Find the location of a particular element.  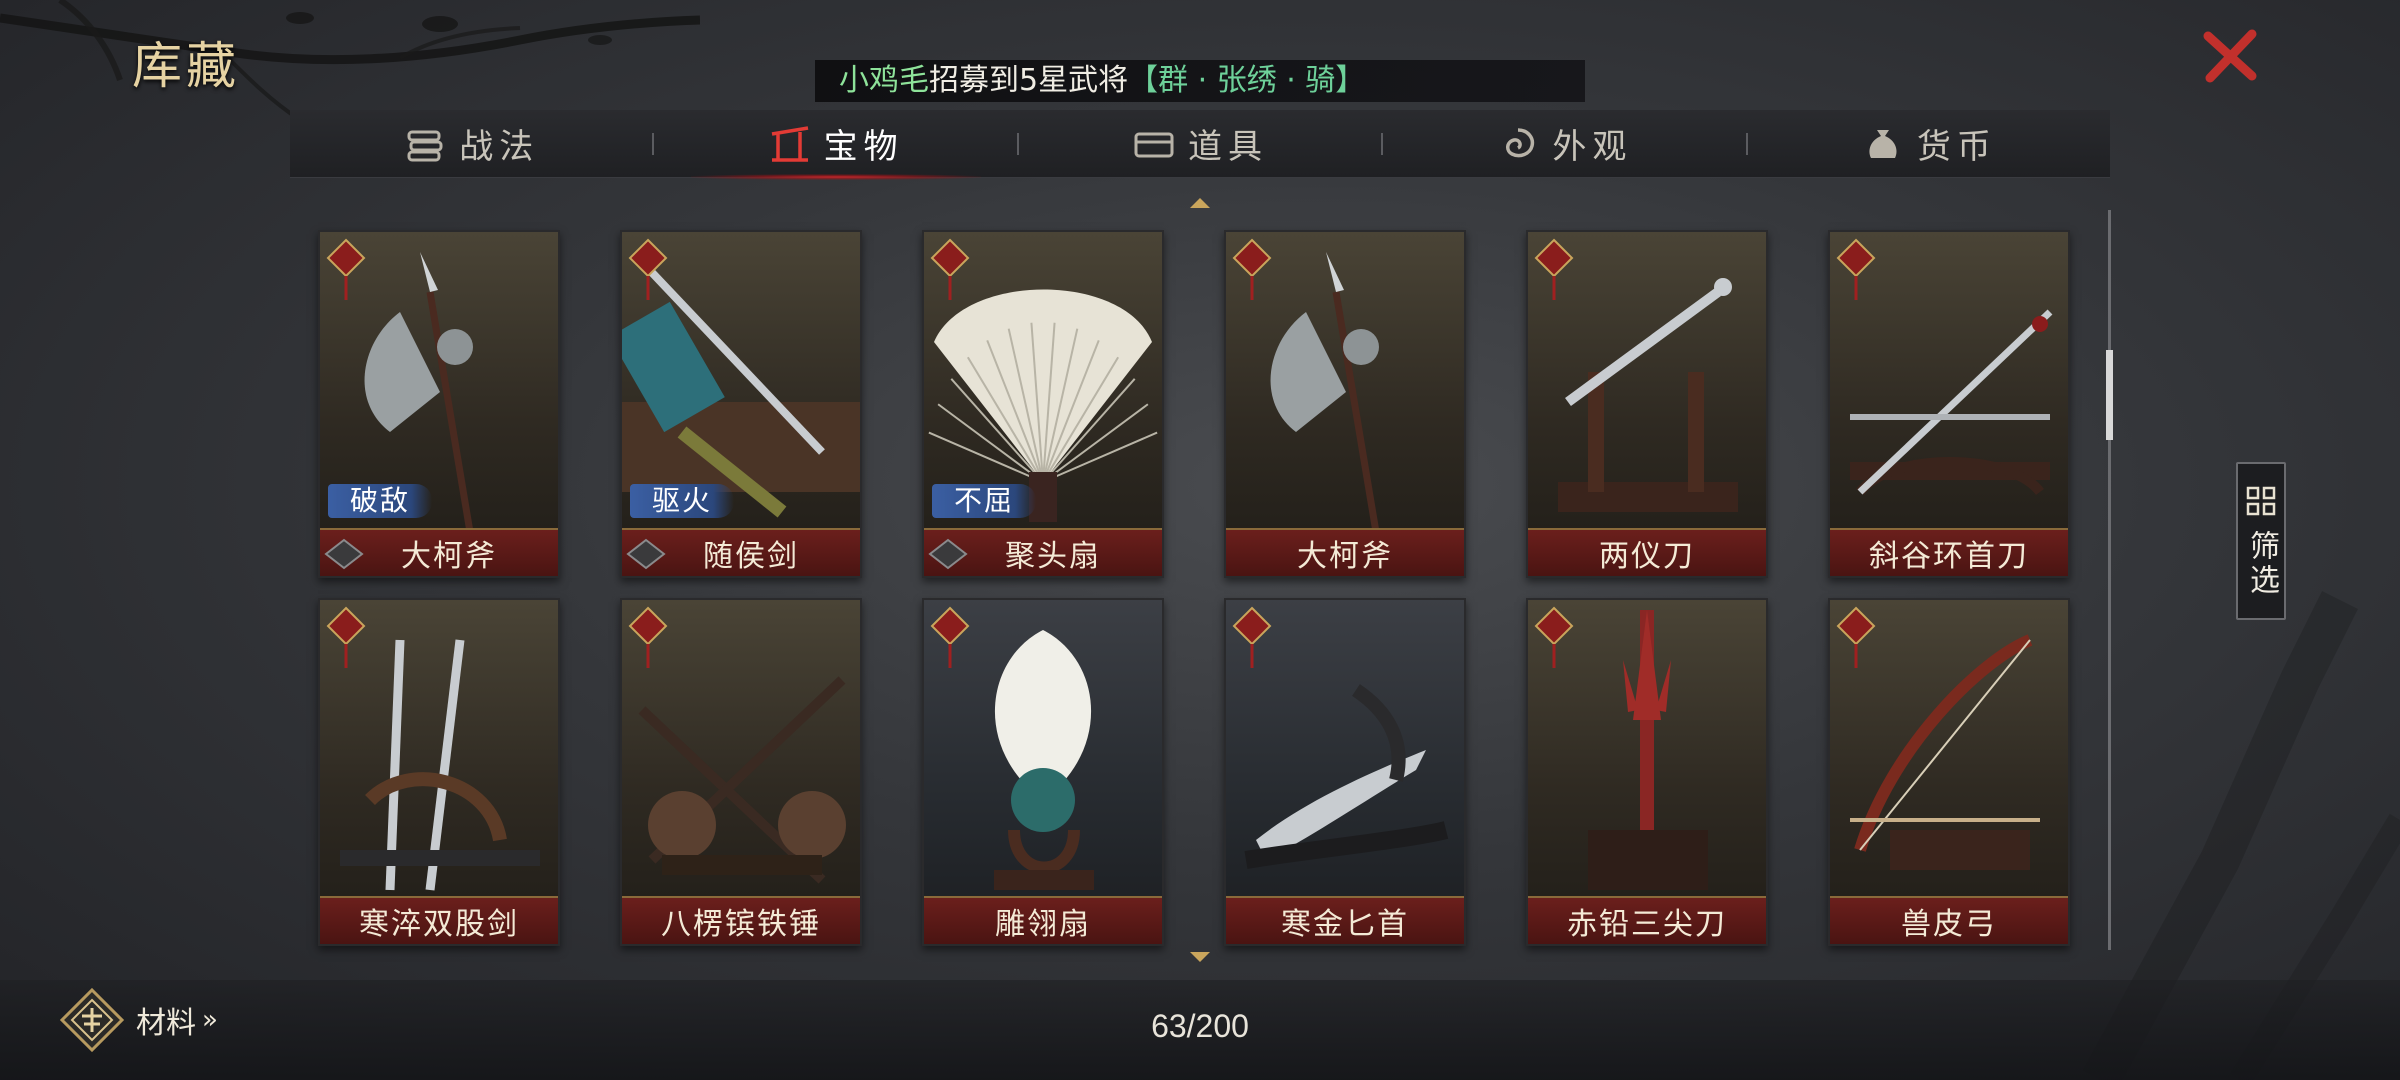

close-button is located at coordinates (2230, 56).